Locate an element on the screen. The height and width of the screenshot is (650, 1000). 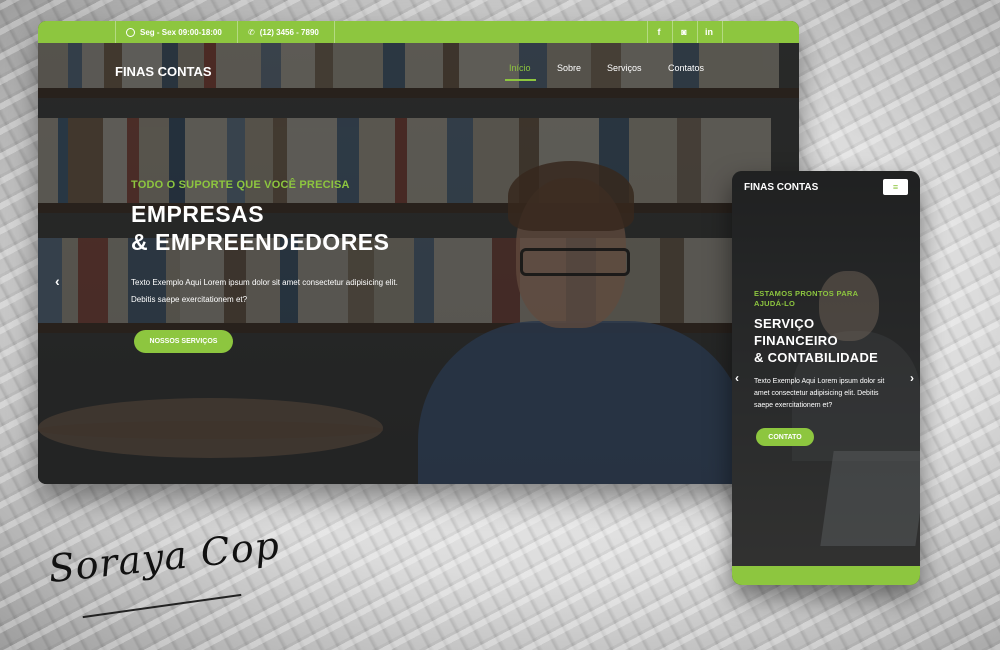
hours-text: Seg - Sex 09:00-18:00 is located at coordinates (181, 32).